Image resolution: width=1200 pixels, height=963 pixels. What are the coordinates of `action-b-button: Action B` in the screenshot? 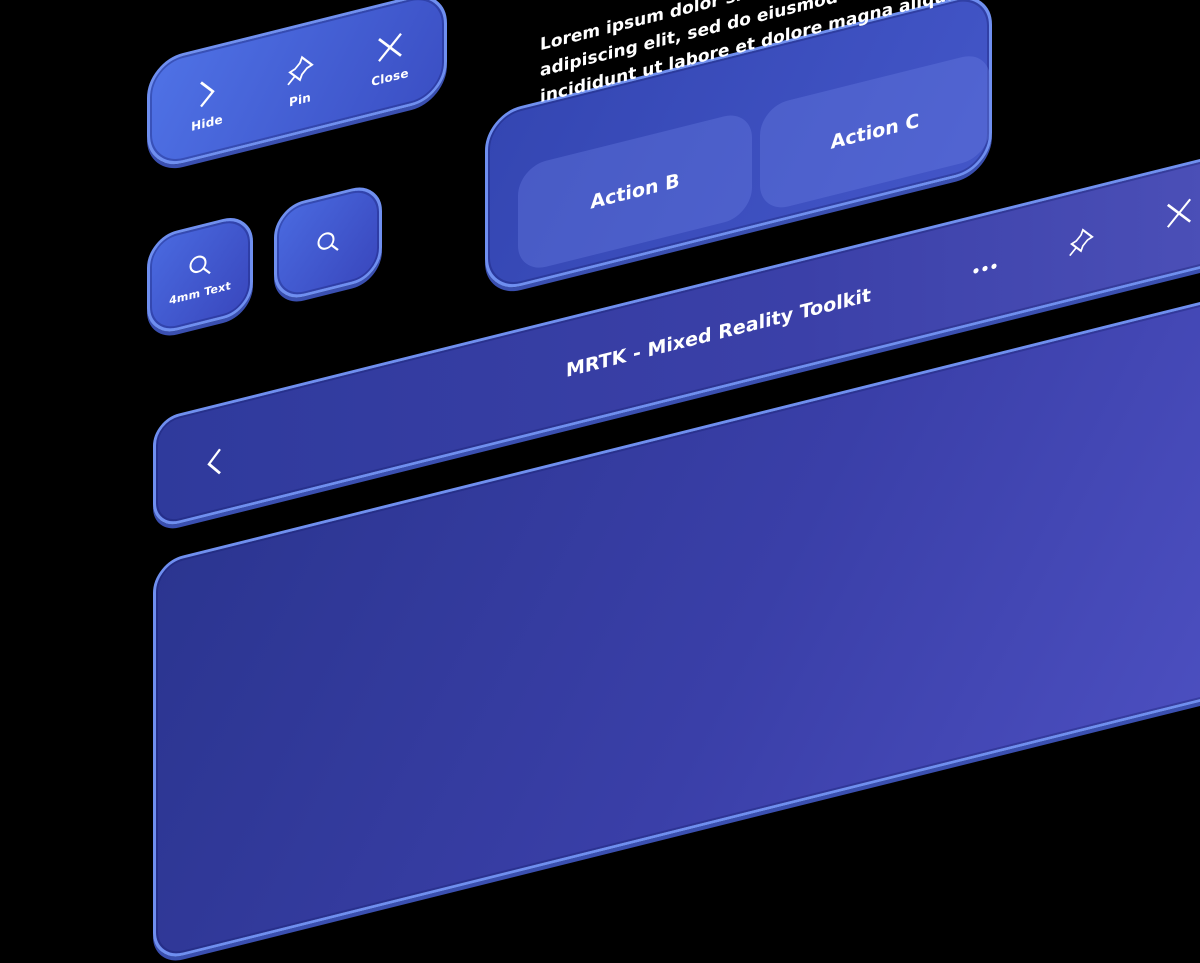 It's located at (635, 191).